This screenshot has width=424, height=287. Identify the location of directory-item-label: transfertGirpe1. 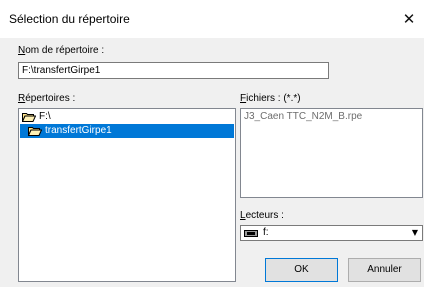
(78, 130).